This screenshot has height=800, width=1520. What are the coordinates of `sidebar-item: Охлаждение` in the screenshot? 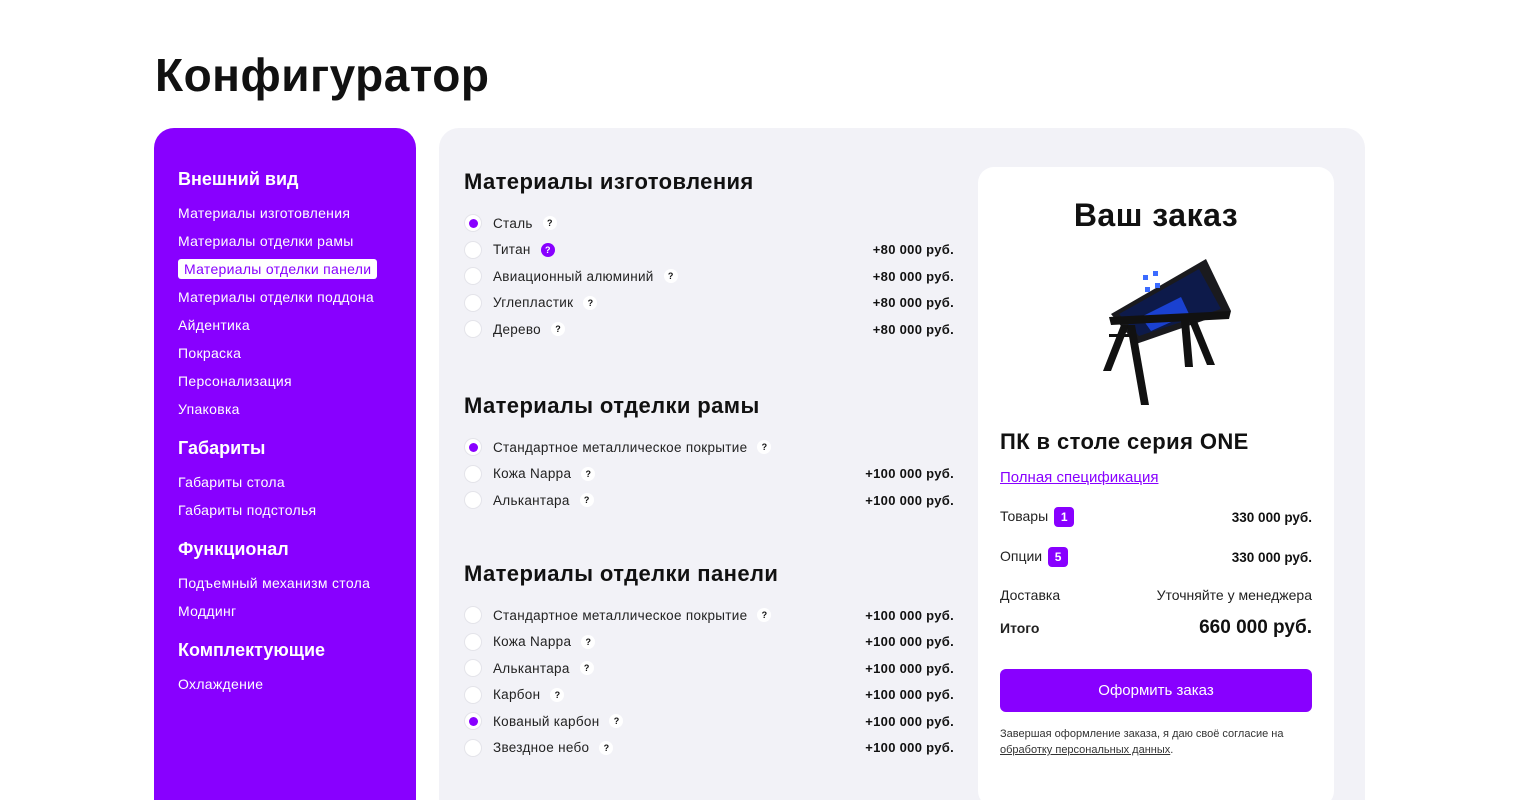 It's located at (297, 684).